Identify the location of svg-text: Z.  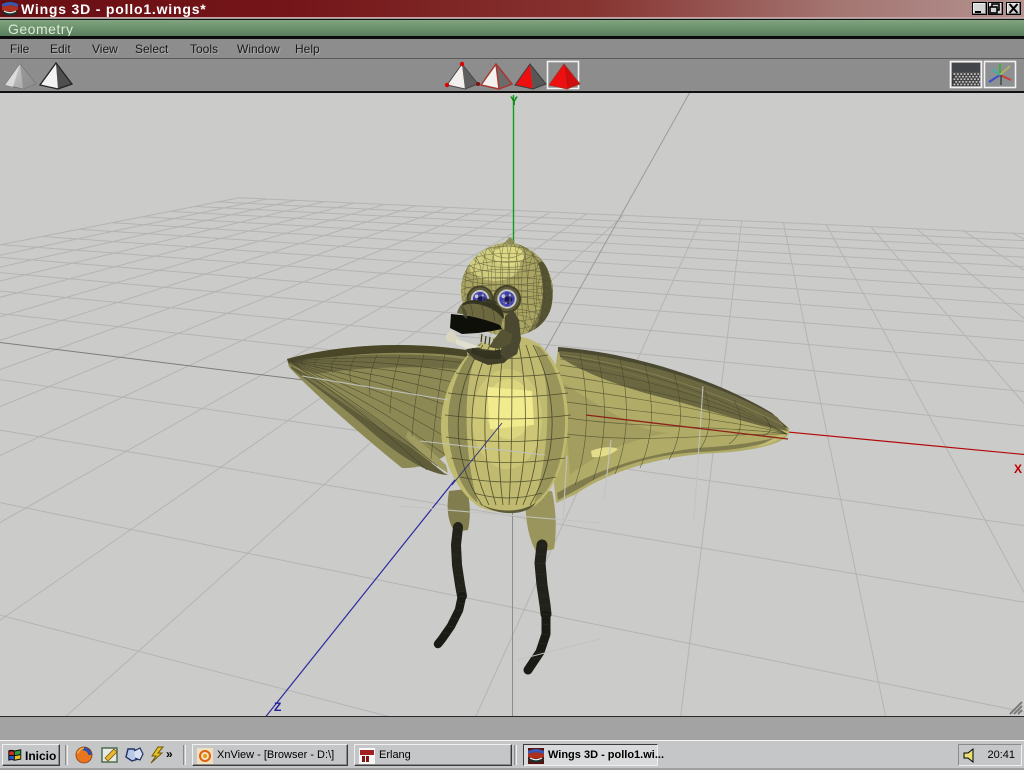
(277, 707).